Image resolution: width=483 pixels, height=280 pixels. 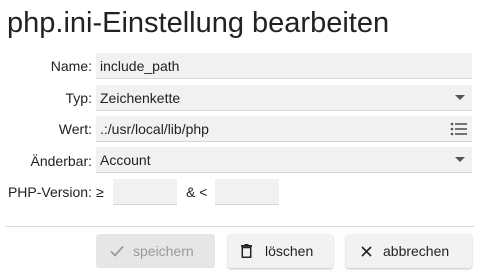 What do you see at coordinates (75, 129) in the screenshot?
I see `value-label: Wert:` at bounding box center [75, 129].